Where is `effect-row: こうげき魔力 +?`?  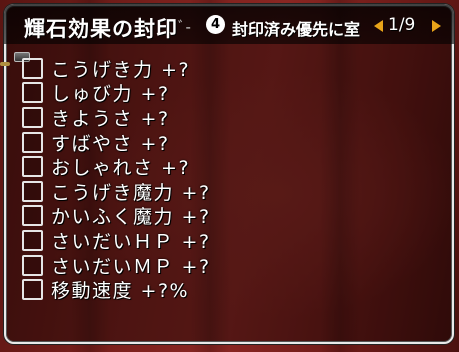
effect-row: こうげき魔力 +? is located at coordinates (116, 191).